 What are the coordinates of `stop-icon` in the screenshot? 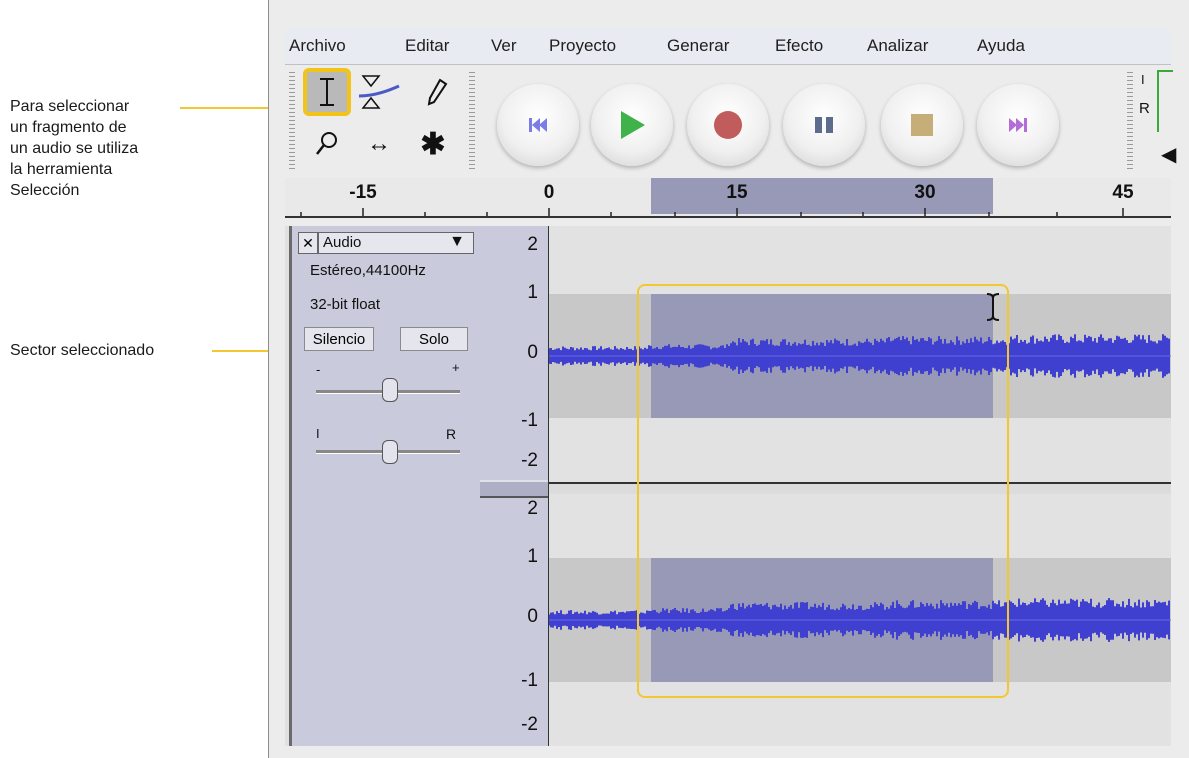 It's located at (922, 125).